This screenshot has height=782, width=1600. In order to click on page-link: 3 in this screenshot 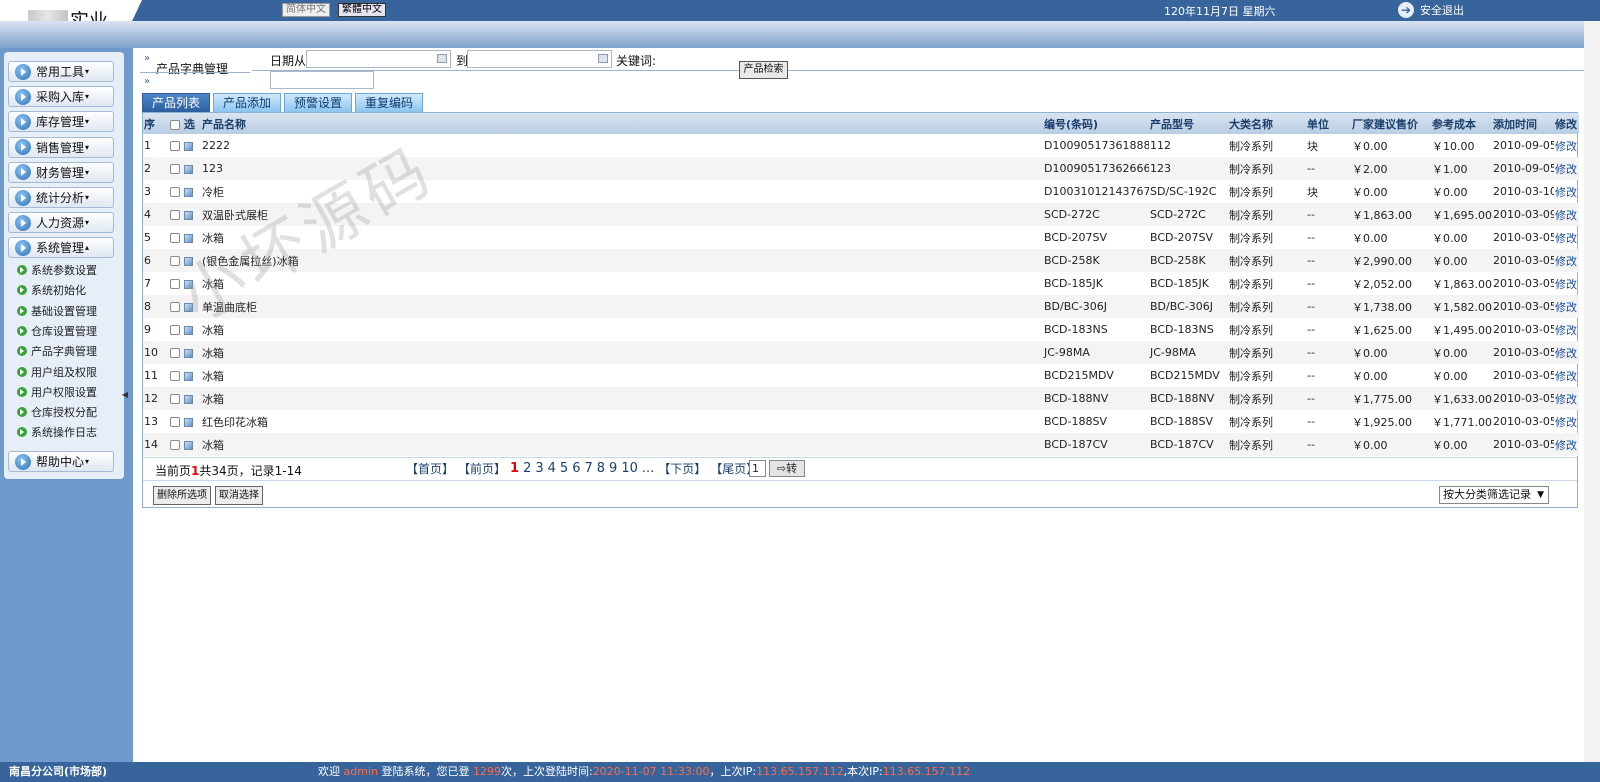, I will do `click(539, 468)`.